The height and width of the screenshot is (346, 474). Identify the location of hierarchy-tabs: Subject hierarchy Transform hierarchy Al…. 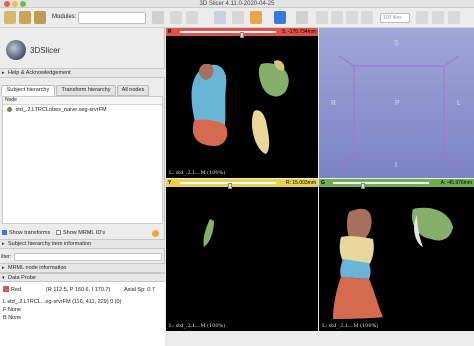
(82, 90).